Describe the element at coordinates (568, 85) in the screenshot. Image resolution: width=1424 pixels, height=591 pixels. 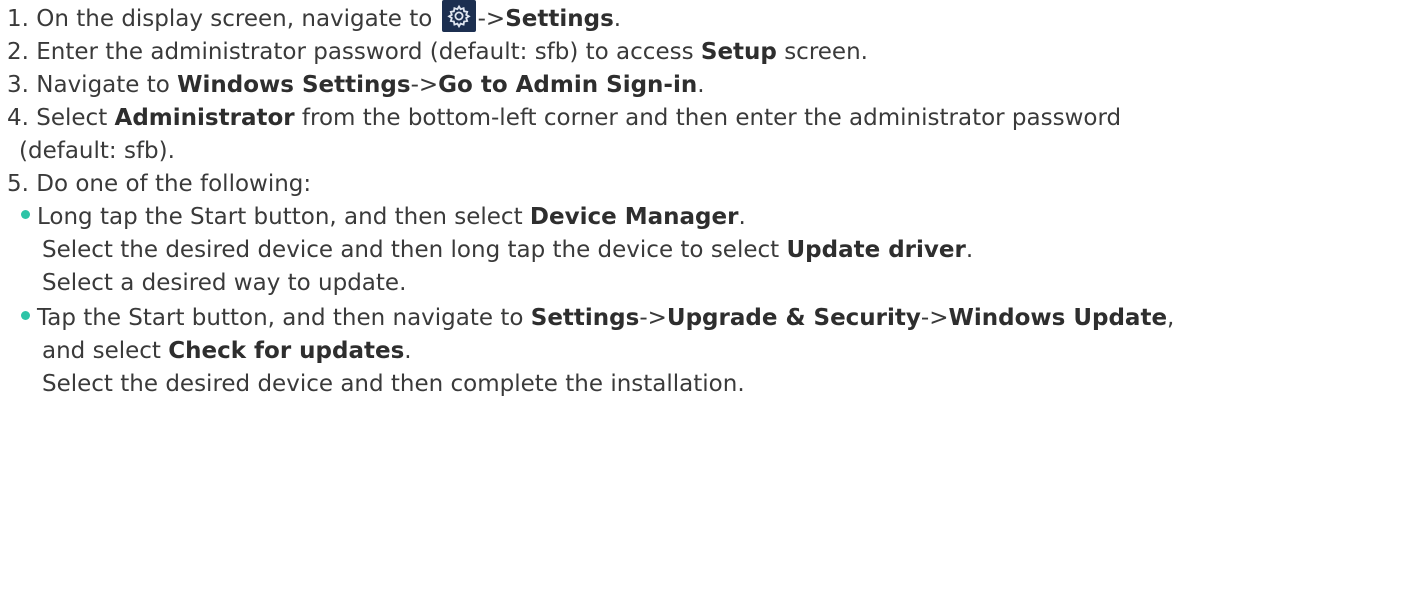
I see `admin-sign-in-label: Go to Admin Sign-in` at that location.